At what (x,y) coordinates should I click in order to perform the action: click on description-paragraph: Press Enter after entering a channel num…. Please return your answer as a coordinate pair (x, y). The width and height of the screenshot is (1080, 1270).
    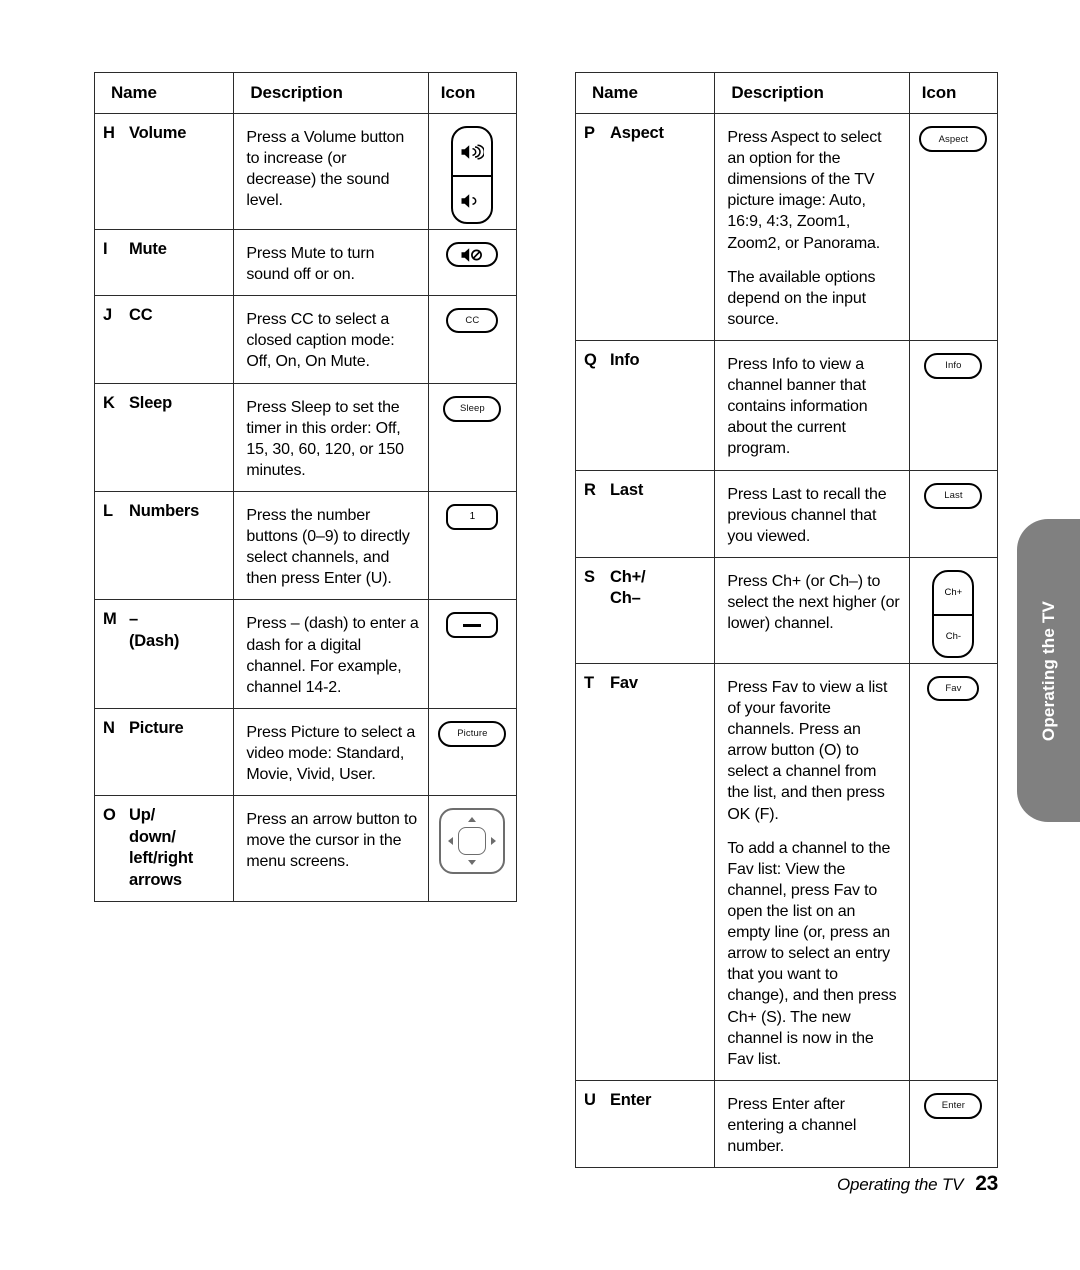
    Looking at the image, I should click on (792, 1125).